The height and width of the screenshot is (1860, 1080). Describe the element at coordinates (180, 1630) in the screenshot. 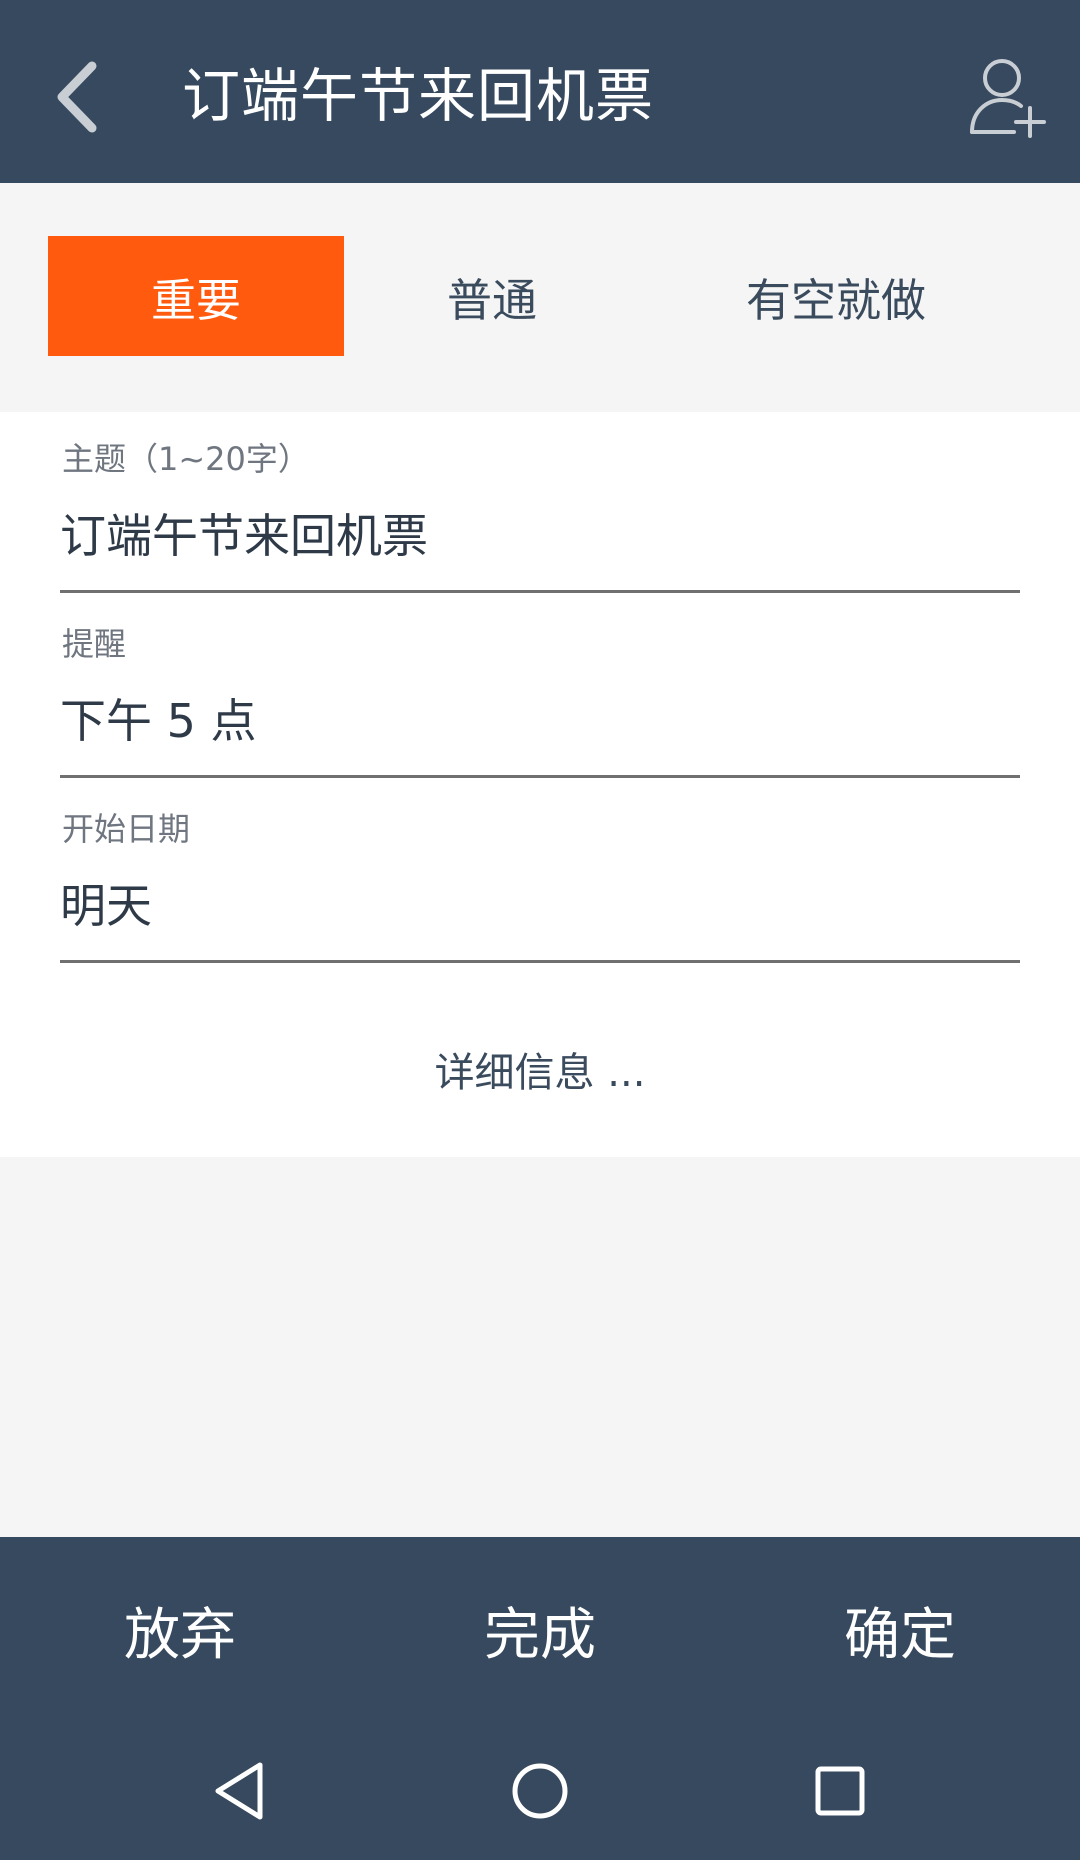

I see `discard-button: 放弃` at that location.